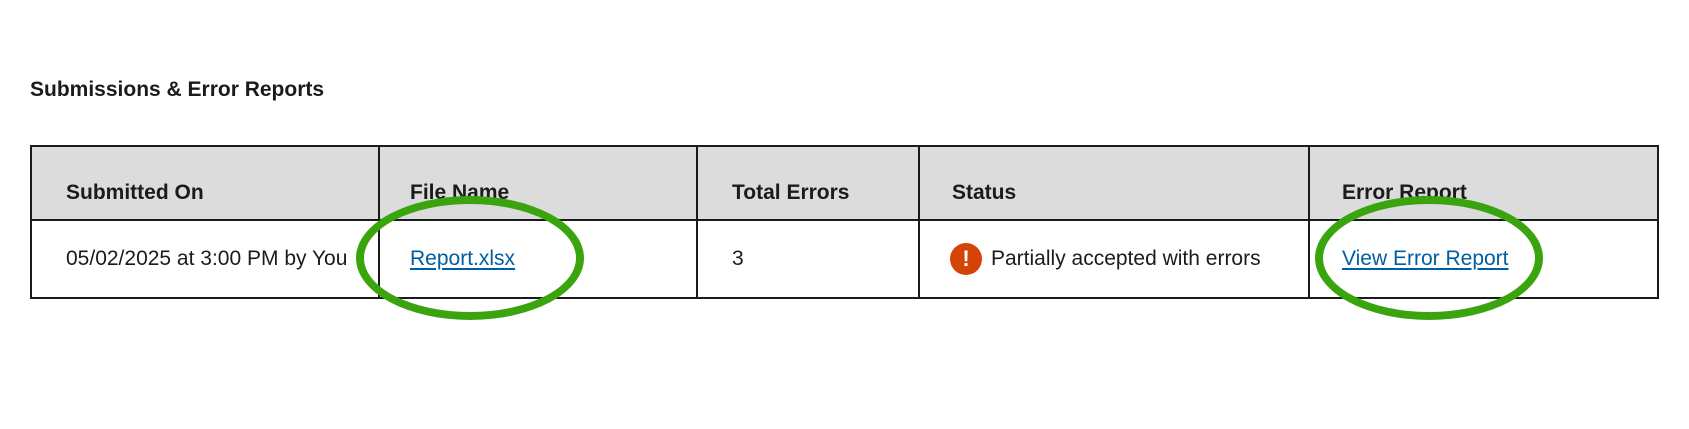 This screenshot has height=429, width=1689. I want to click on header-total-errors: Total Errors, so click(808, 183).